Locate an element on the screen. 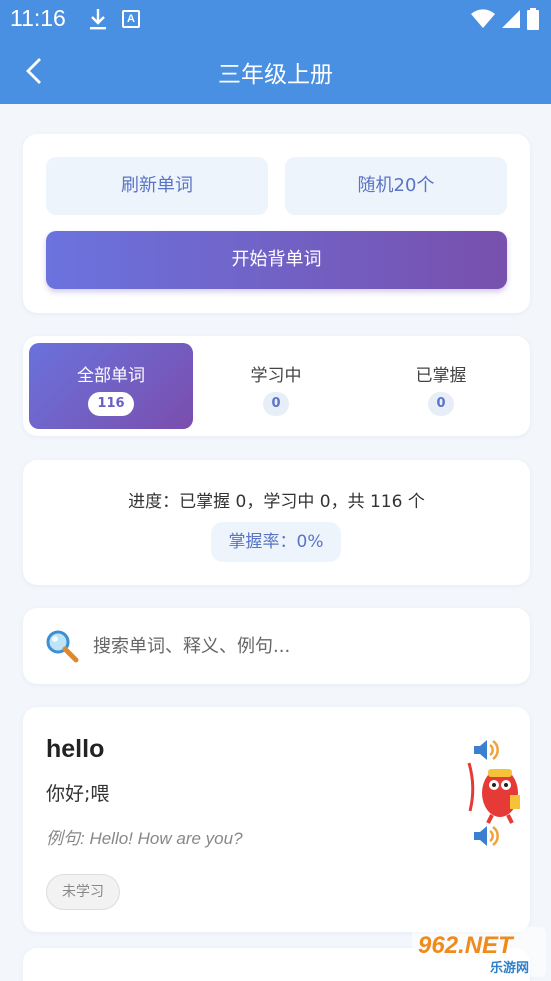 Image resolution: width=551 pixels, height=981 pixels. tab-label: 已掌握 is located at coordinates (441, 376).